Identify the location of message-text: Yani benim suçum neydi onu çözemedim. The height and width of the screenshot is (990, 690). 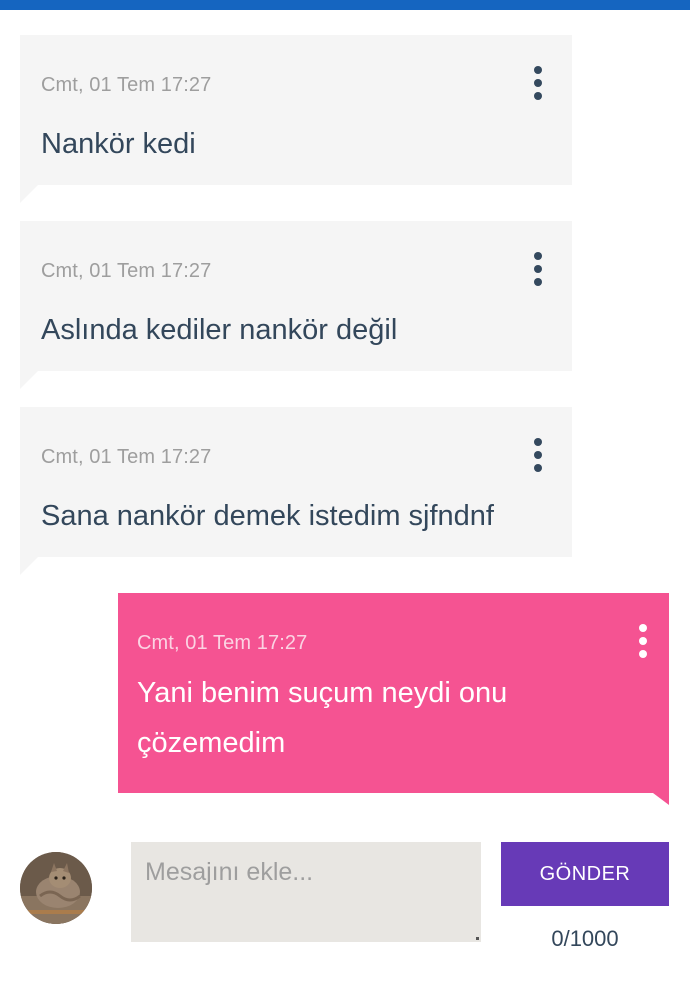
(322, 718).